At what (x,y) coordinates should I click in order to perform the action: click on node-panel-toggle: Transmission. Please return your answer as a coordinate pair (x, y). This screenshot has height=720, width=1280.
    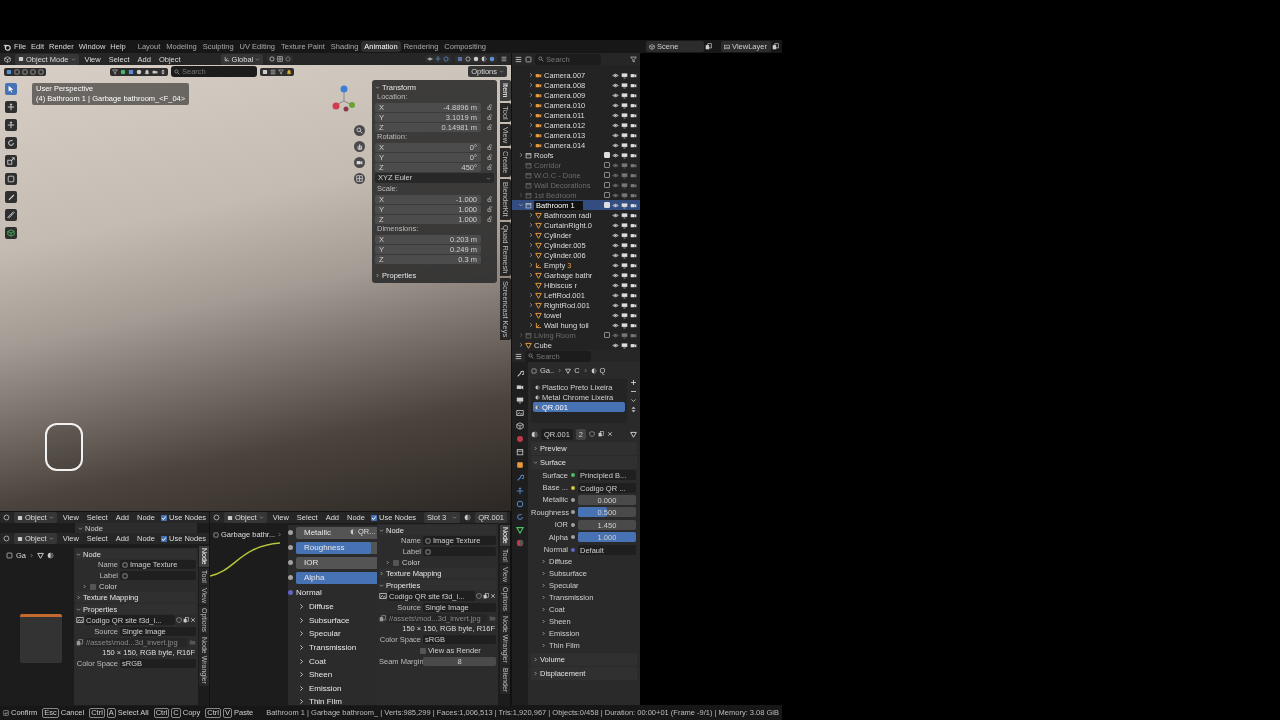
    Looking at the image, I should click on (332, 647).